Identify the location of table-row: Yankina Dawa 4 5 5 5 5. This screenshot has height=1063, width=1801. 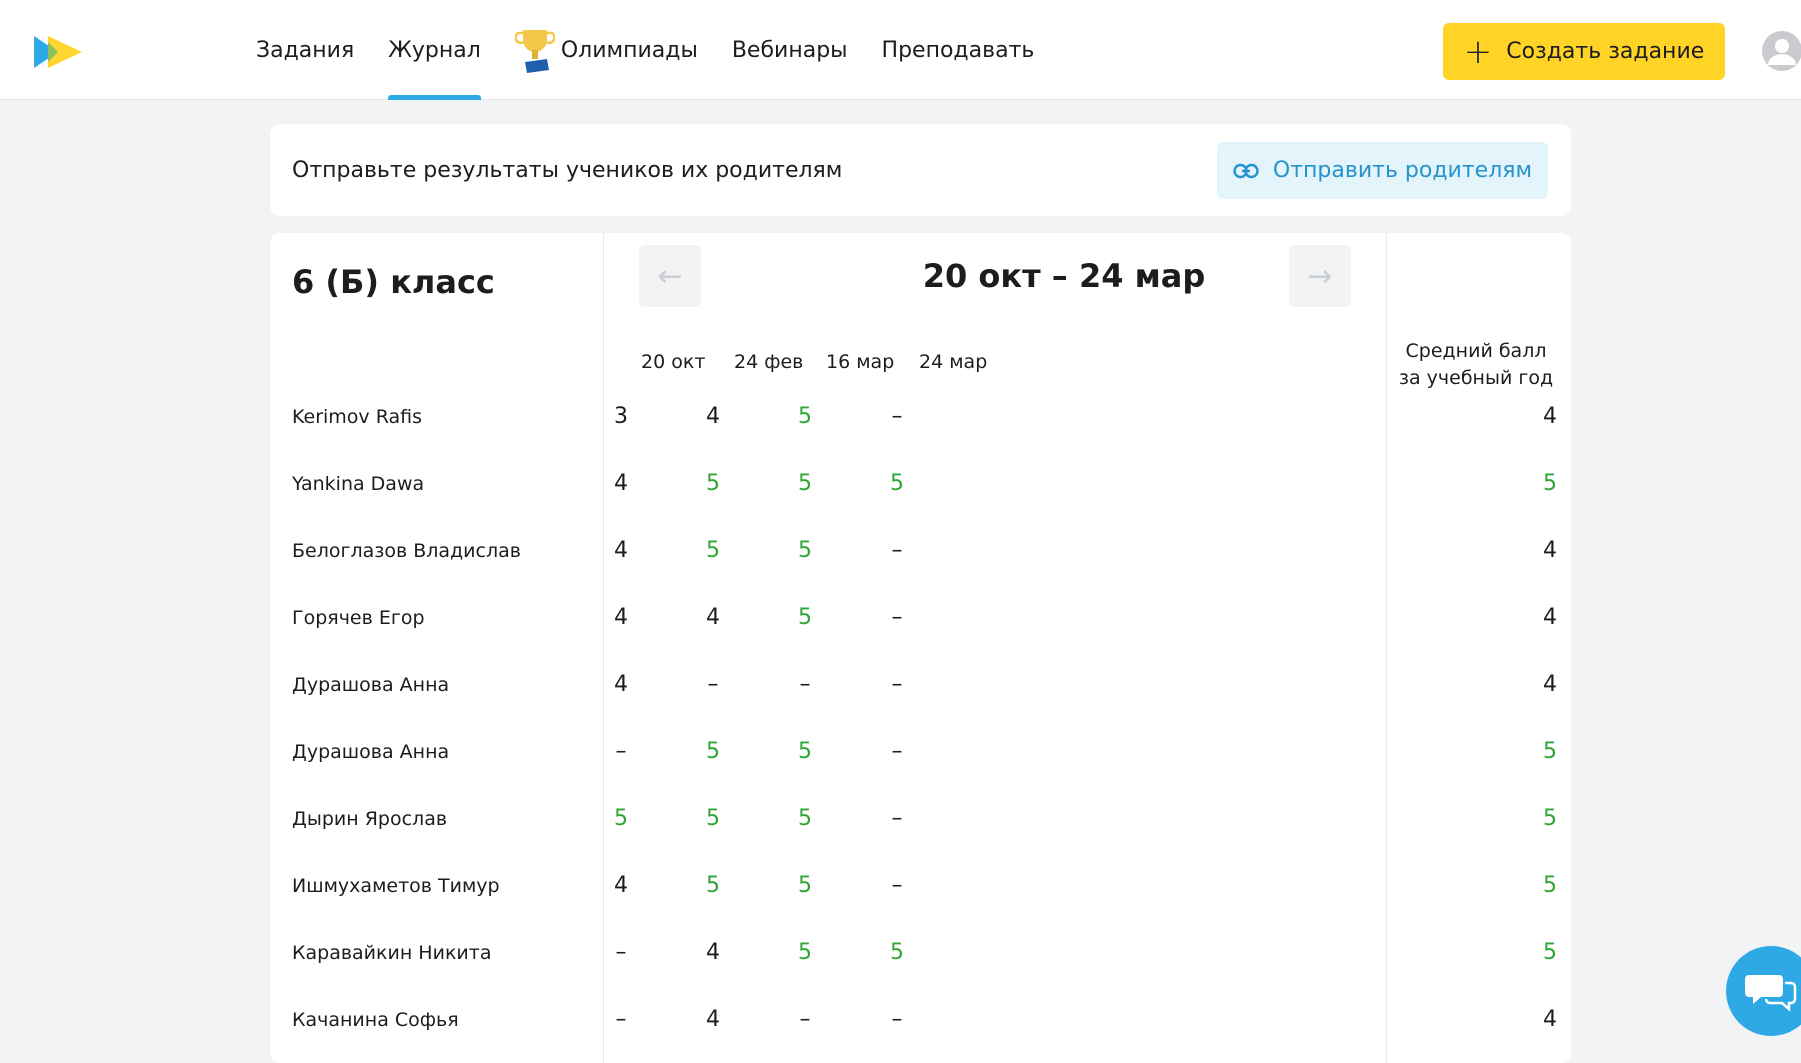
(920, 483).